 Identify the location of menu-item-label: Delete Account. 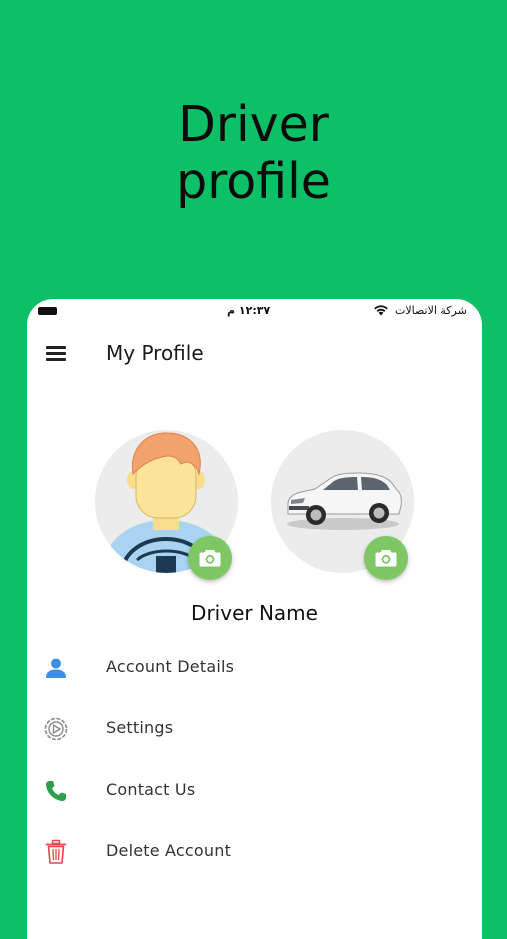
(169, 850).